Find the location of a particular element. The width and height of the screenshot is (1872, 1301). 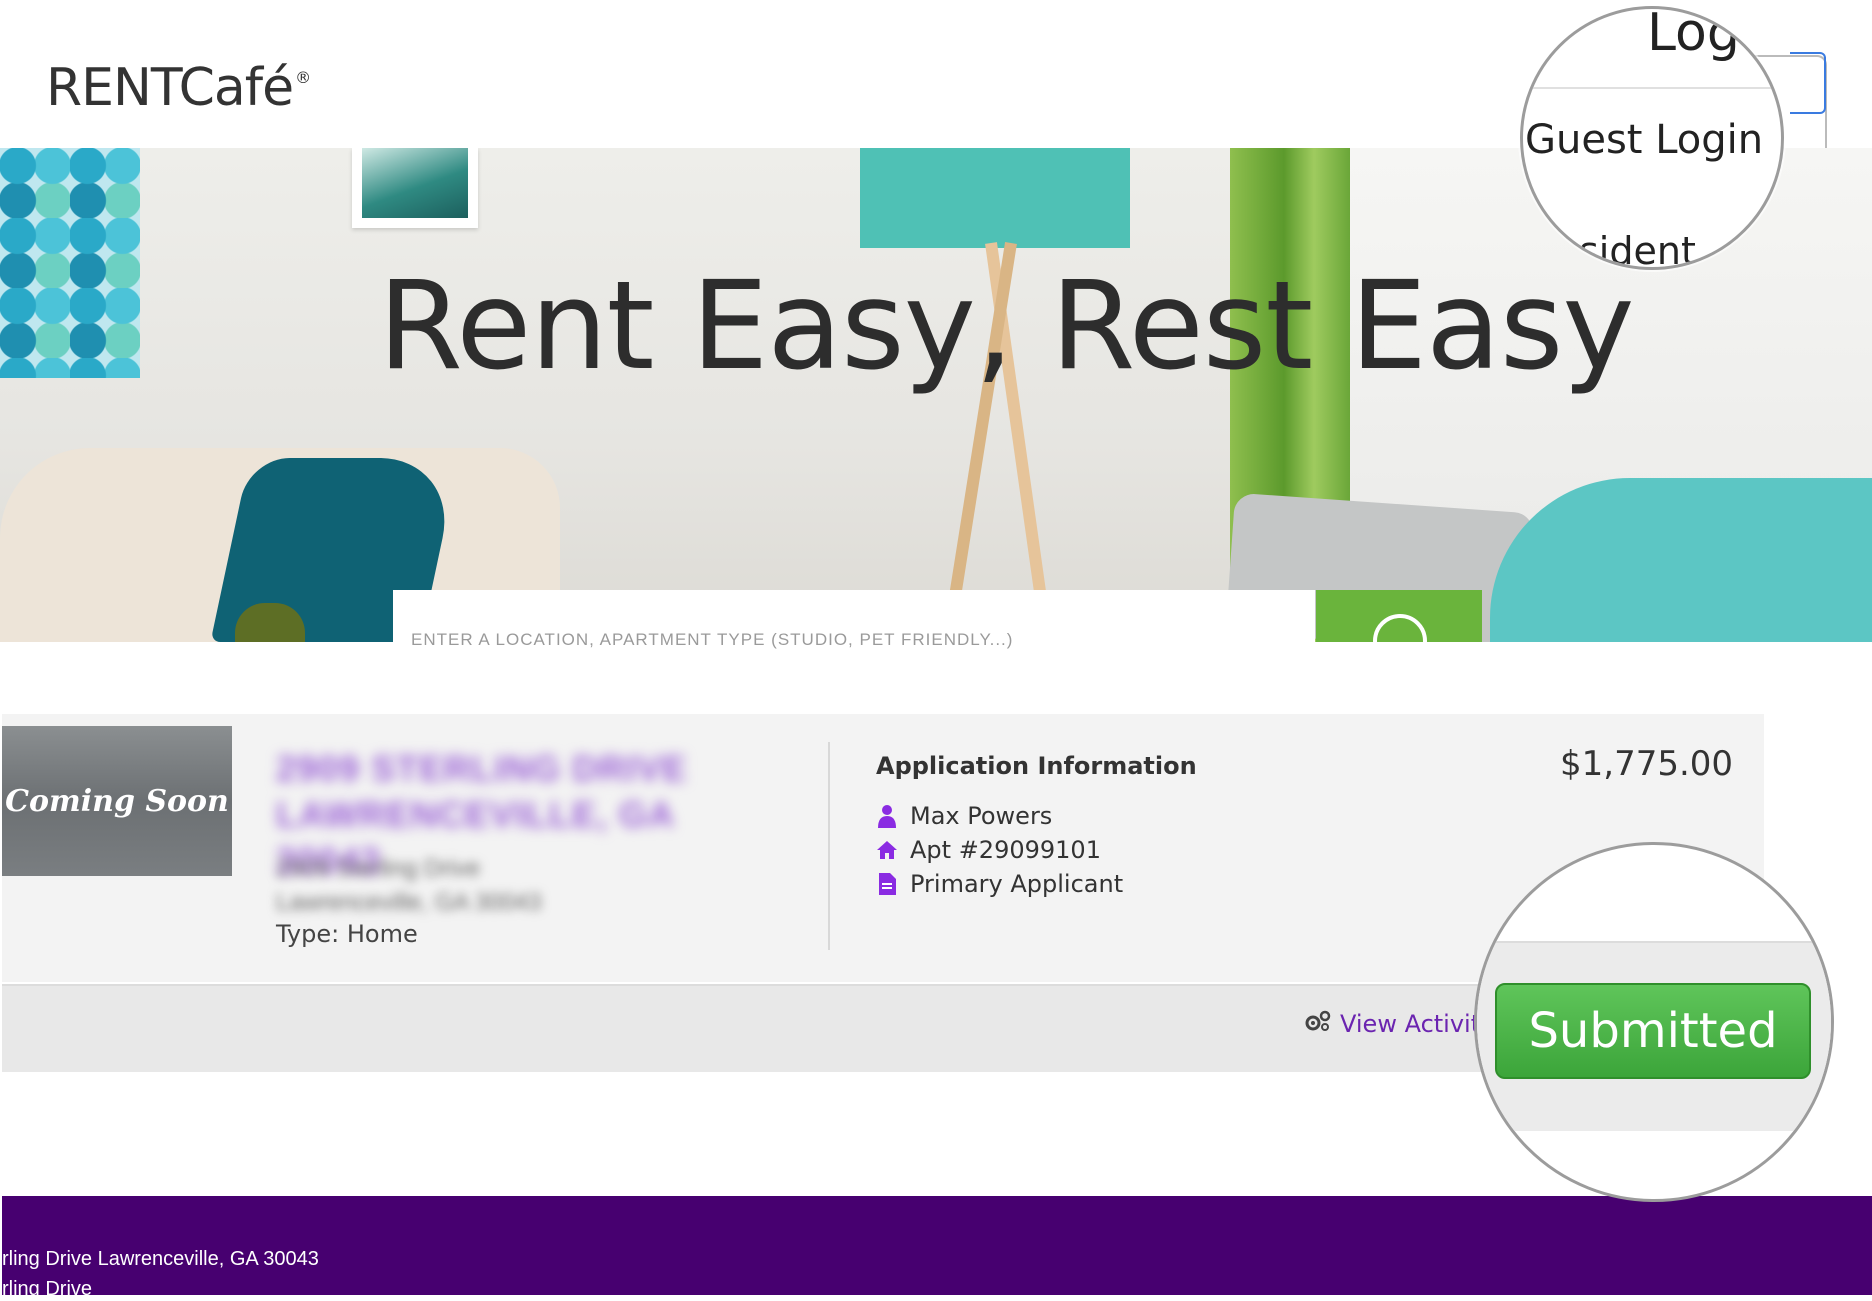

guest-login-link: Guest Login is located at coordinates (1644, 140).